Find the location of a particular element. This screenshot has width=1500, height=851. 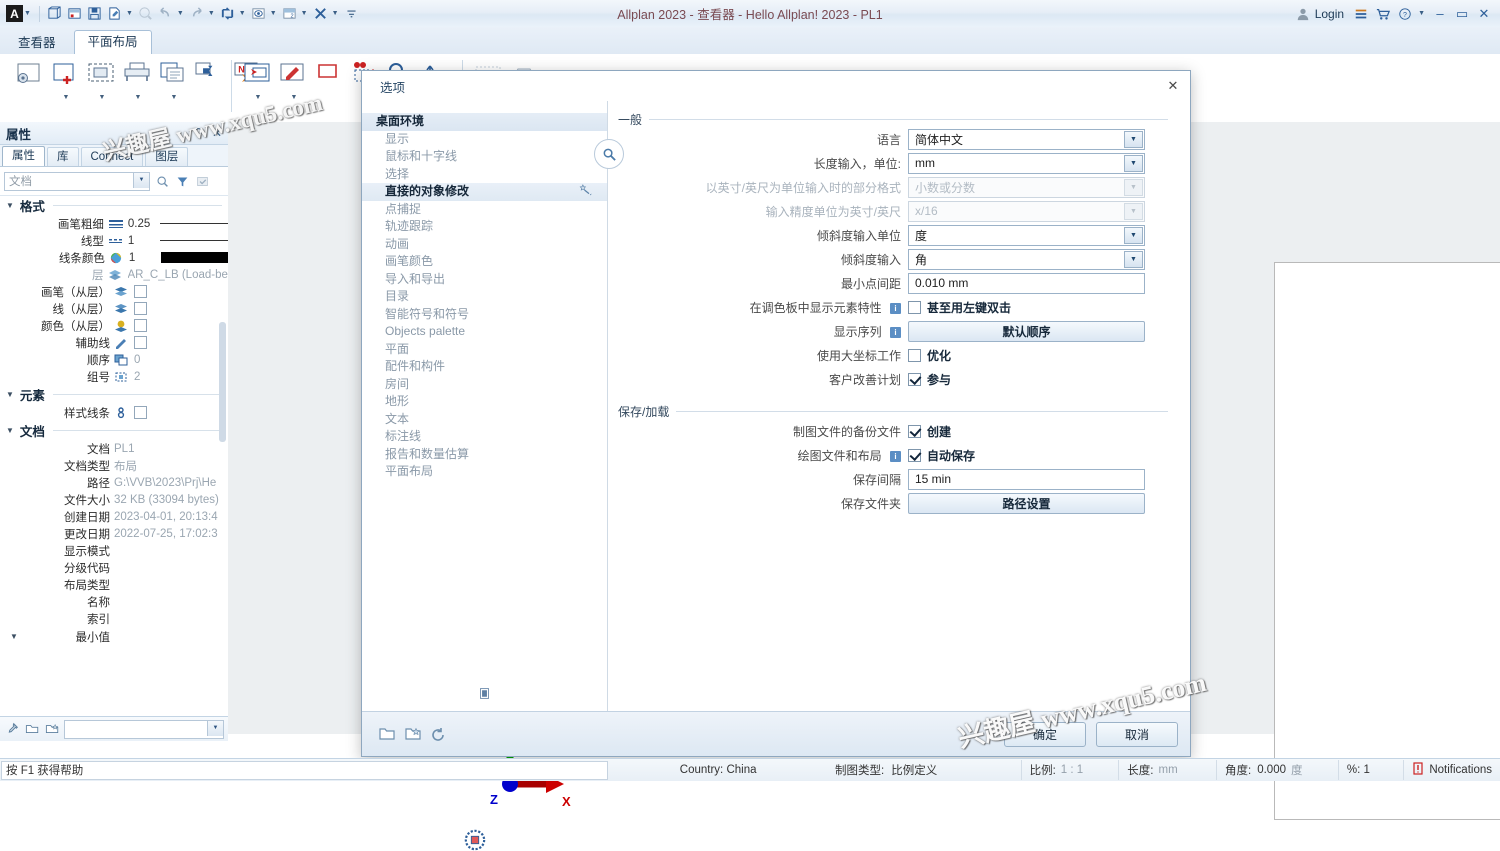

nav-item-animation: 动画 is located at coordinates (484, 245).